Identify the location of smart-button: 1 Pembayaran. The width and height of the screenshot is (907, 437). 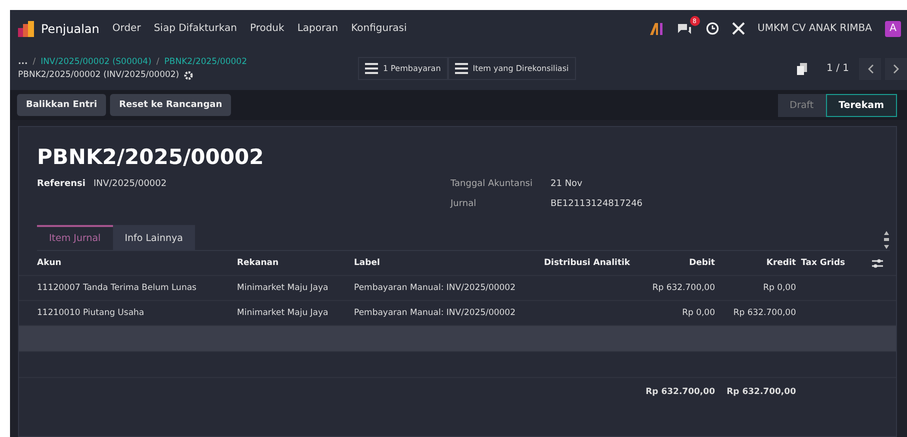
(403, 68).